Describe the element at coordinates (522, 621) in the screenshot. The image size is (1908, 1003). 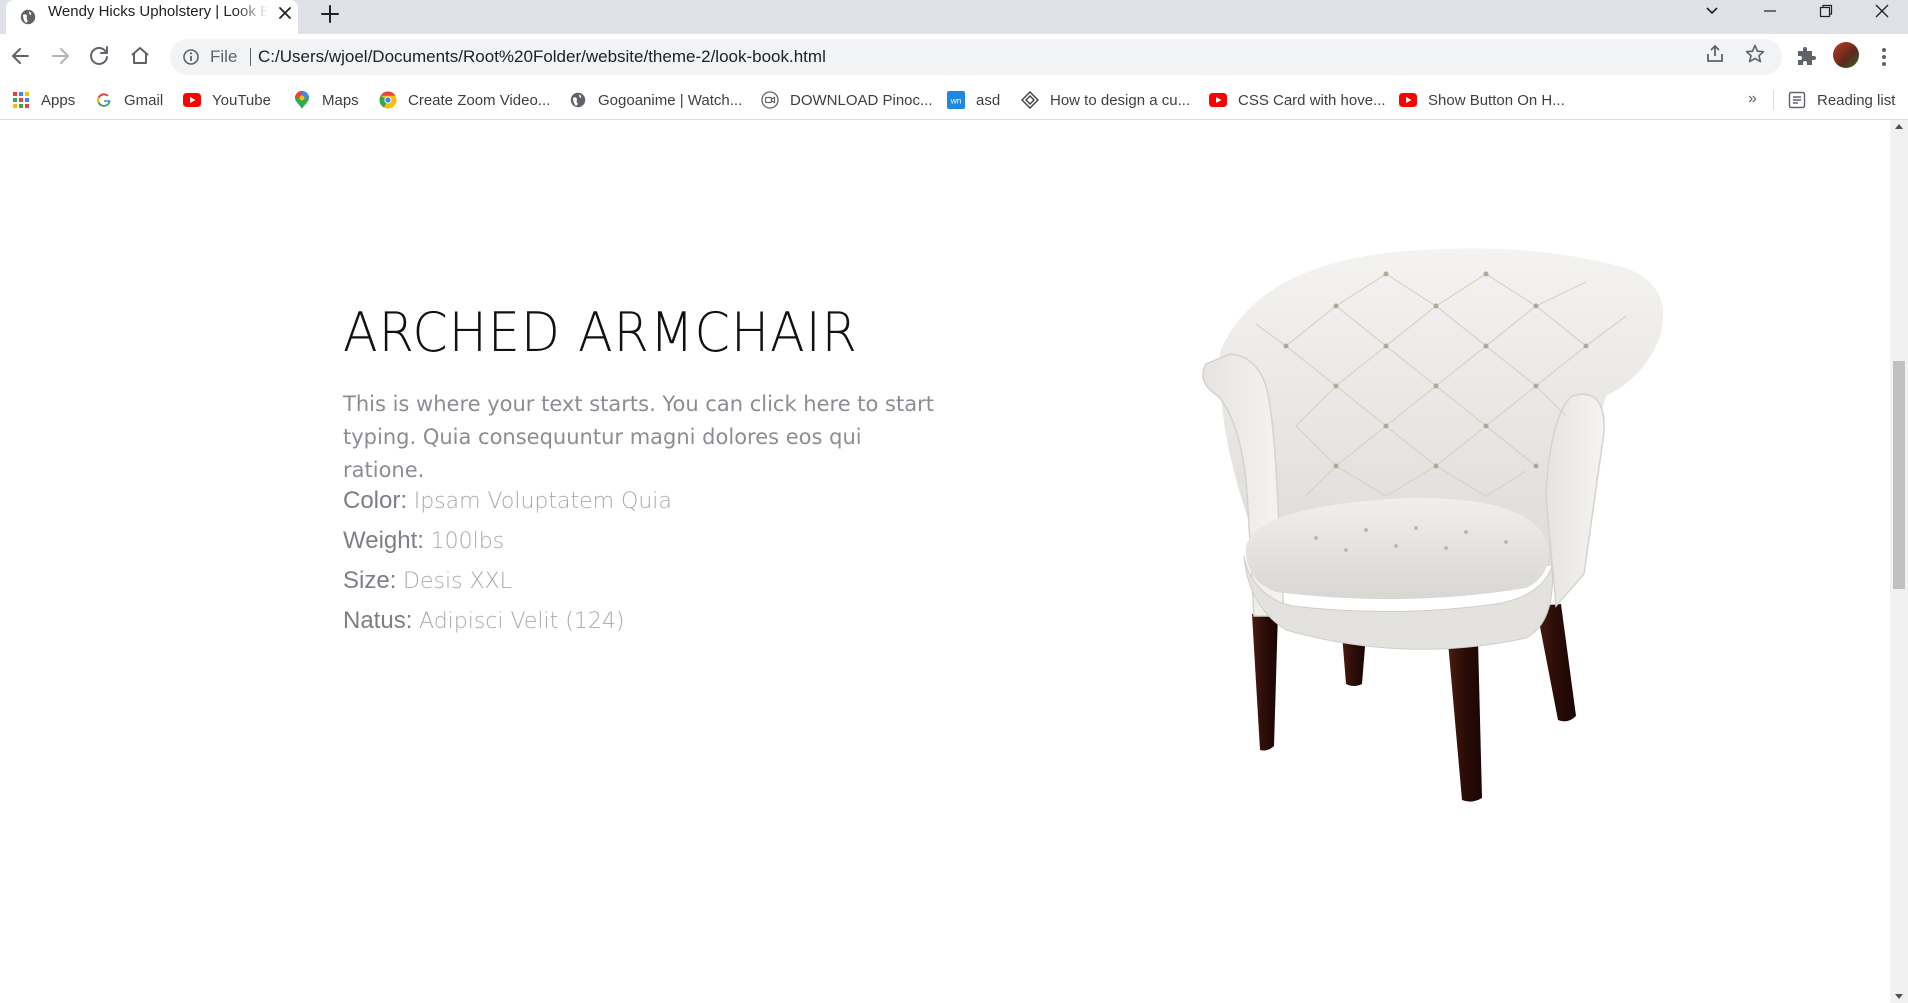
I see `spec-value: Adipisci Velit (124)` at that location.